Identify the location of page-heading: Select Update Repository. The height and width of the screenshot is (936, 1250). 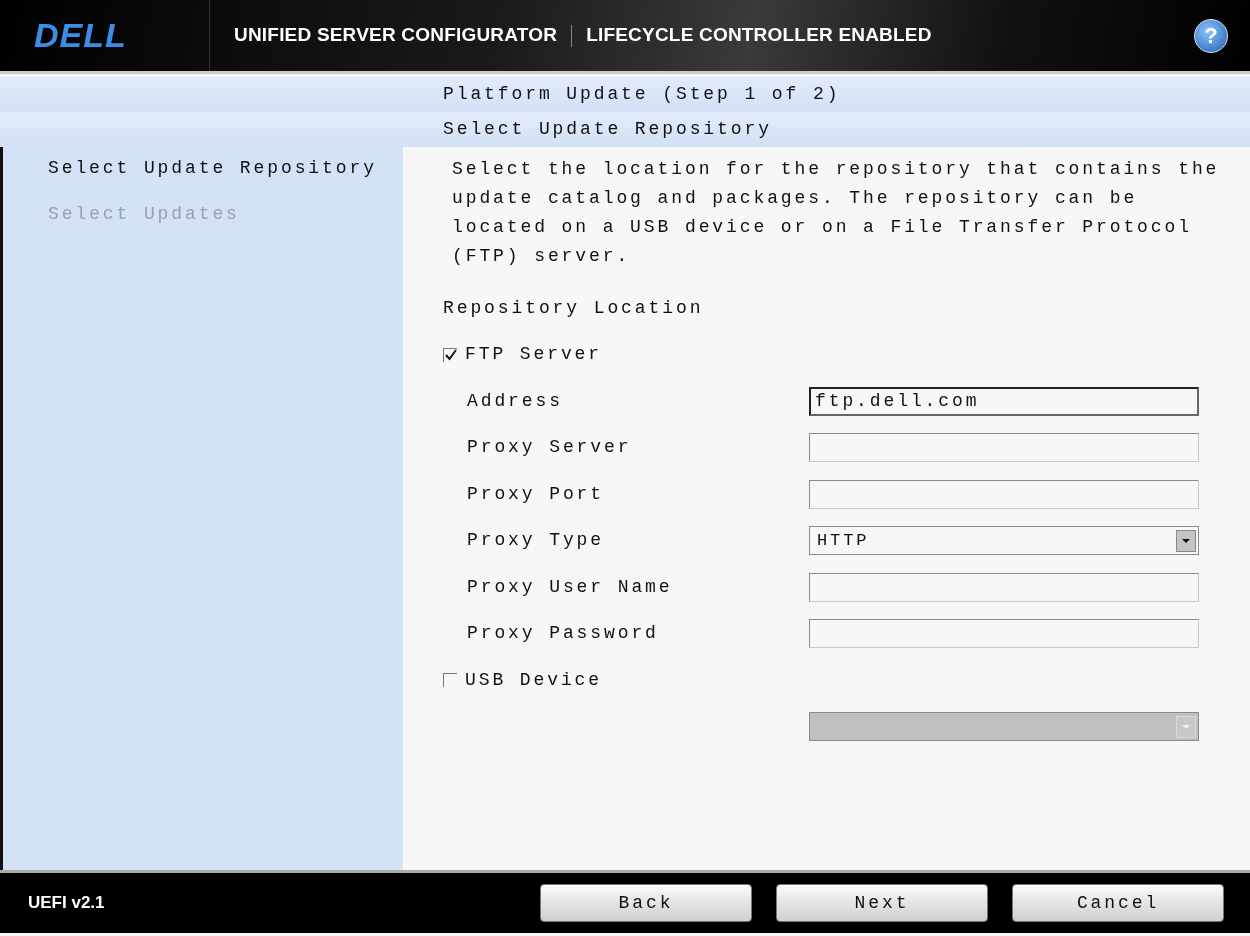
(607, 129).